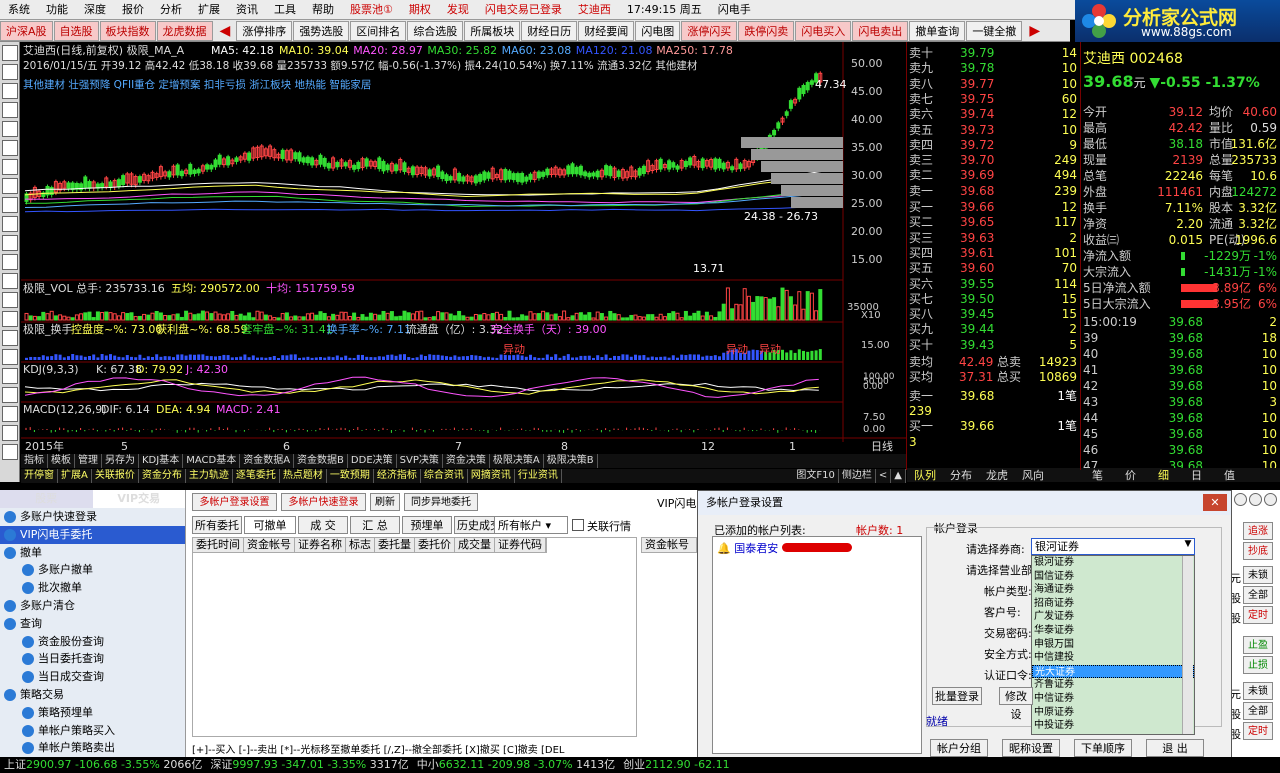  I want to click on broker-option-1: 国信证券, so click(1113, 577).